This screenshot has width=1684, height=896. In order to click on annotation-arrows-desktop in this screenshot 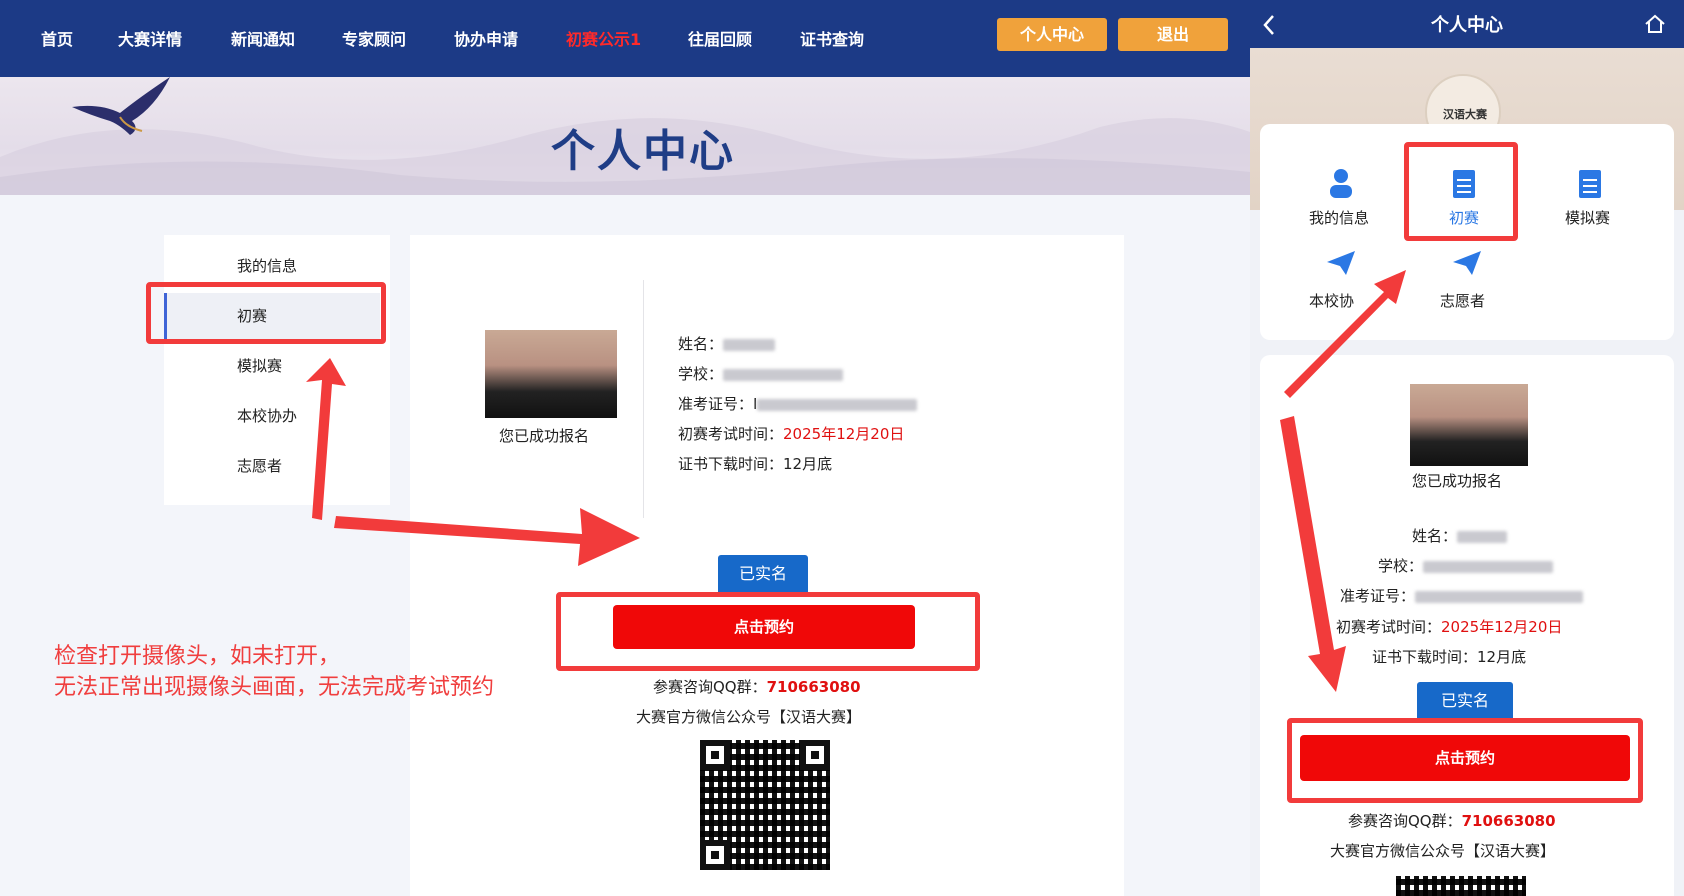, I will do `click(473, 462)`.